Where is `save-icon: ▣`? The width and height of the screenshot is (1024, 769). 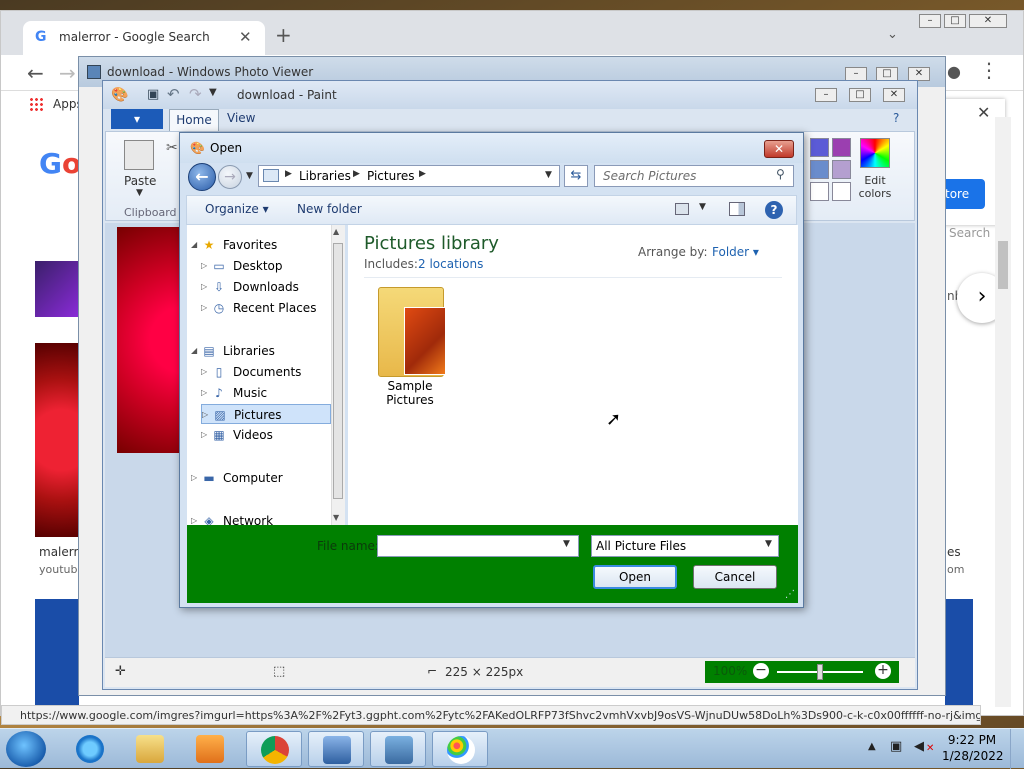
save-icon: ▣ is located at coordinates (153, 94).